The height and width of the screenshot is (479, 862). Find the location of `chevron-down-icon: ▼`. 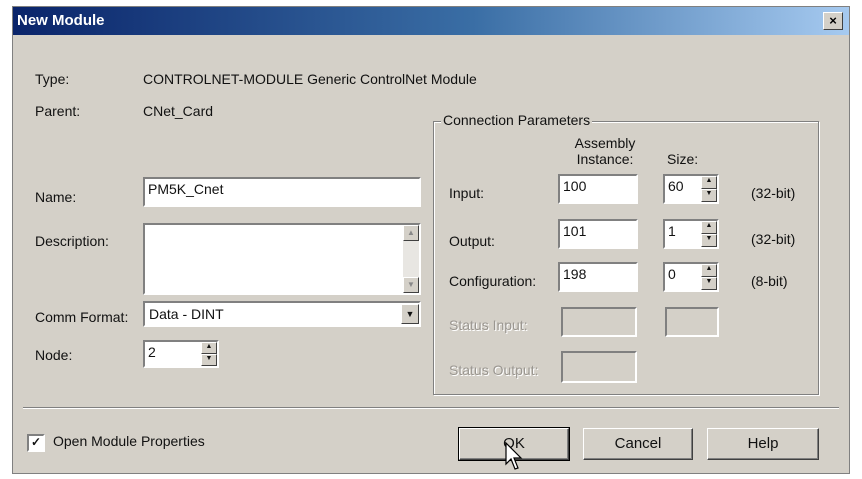

chevron-down-icon: ▼ is located at coordinates (410, 314).